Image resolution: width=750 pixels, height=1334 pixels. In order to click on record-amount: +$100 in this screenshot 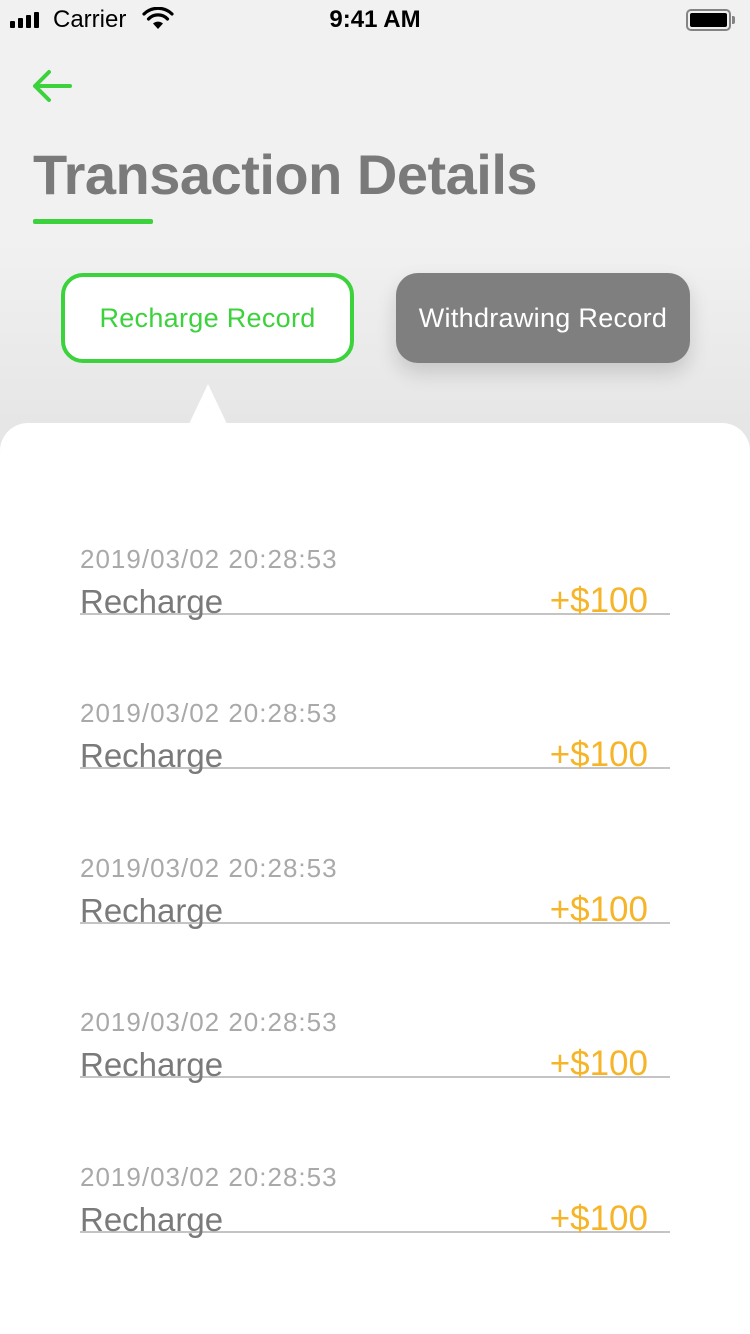, I will do `click(598, 1218)`.